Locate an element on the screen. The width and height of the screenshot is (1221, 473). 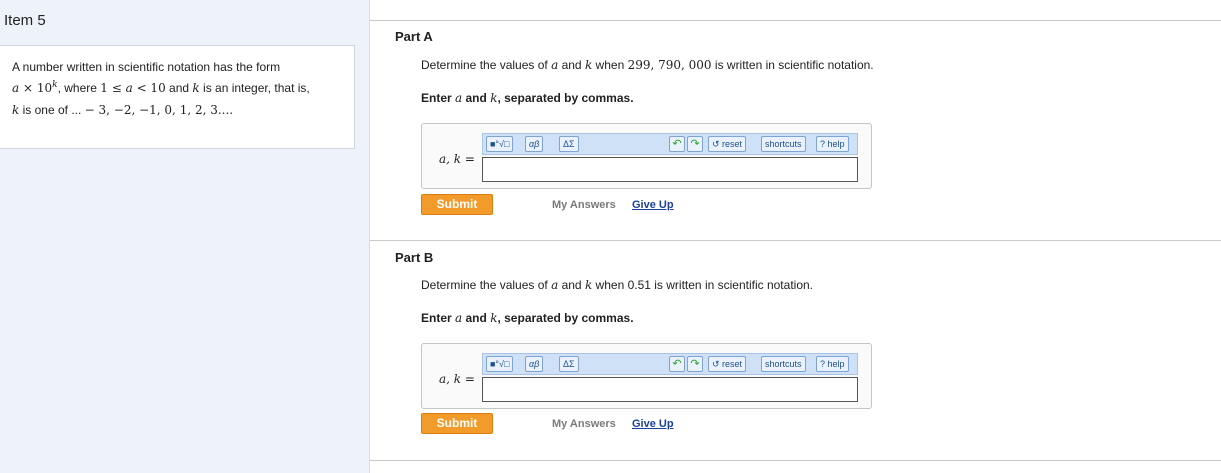
math-ineq-1: 1 ≤ is located at coordinates (113, 88).